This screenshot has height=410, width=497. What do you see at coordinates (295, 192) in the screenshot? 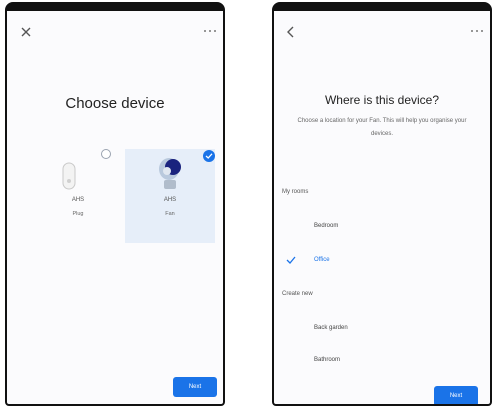
I see `section-header-my-rooms: My rooms` at bounding box center [295, 192].